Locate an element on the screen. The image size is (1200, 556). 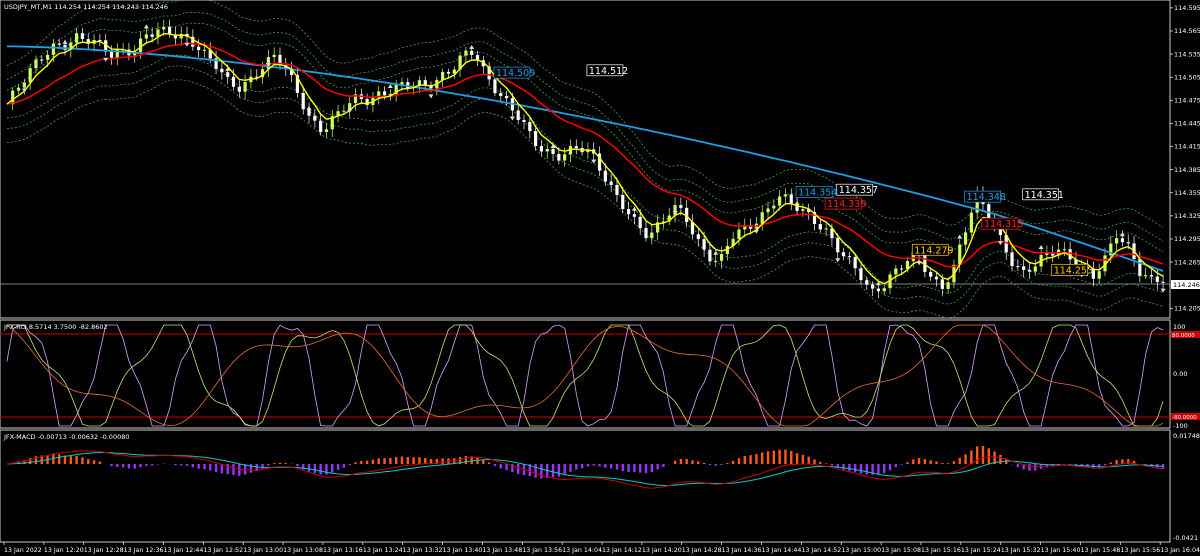
time-tick-label: 13 Jan 13:40 is located at coordinates (463, 550).